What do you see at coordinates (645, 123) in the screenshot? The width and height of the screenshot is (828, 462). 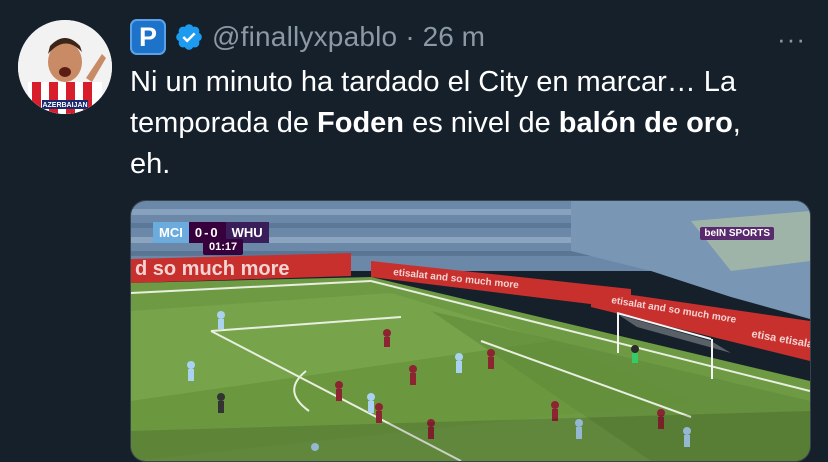 I see `tweet-text-bold: balón de oro` at bounding box center [645, 123].